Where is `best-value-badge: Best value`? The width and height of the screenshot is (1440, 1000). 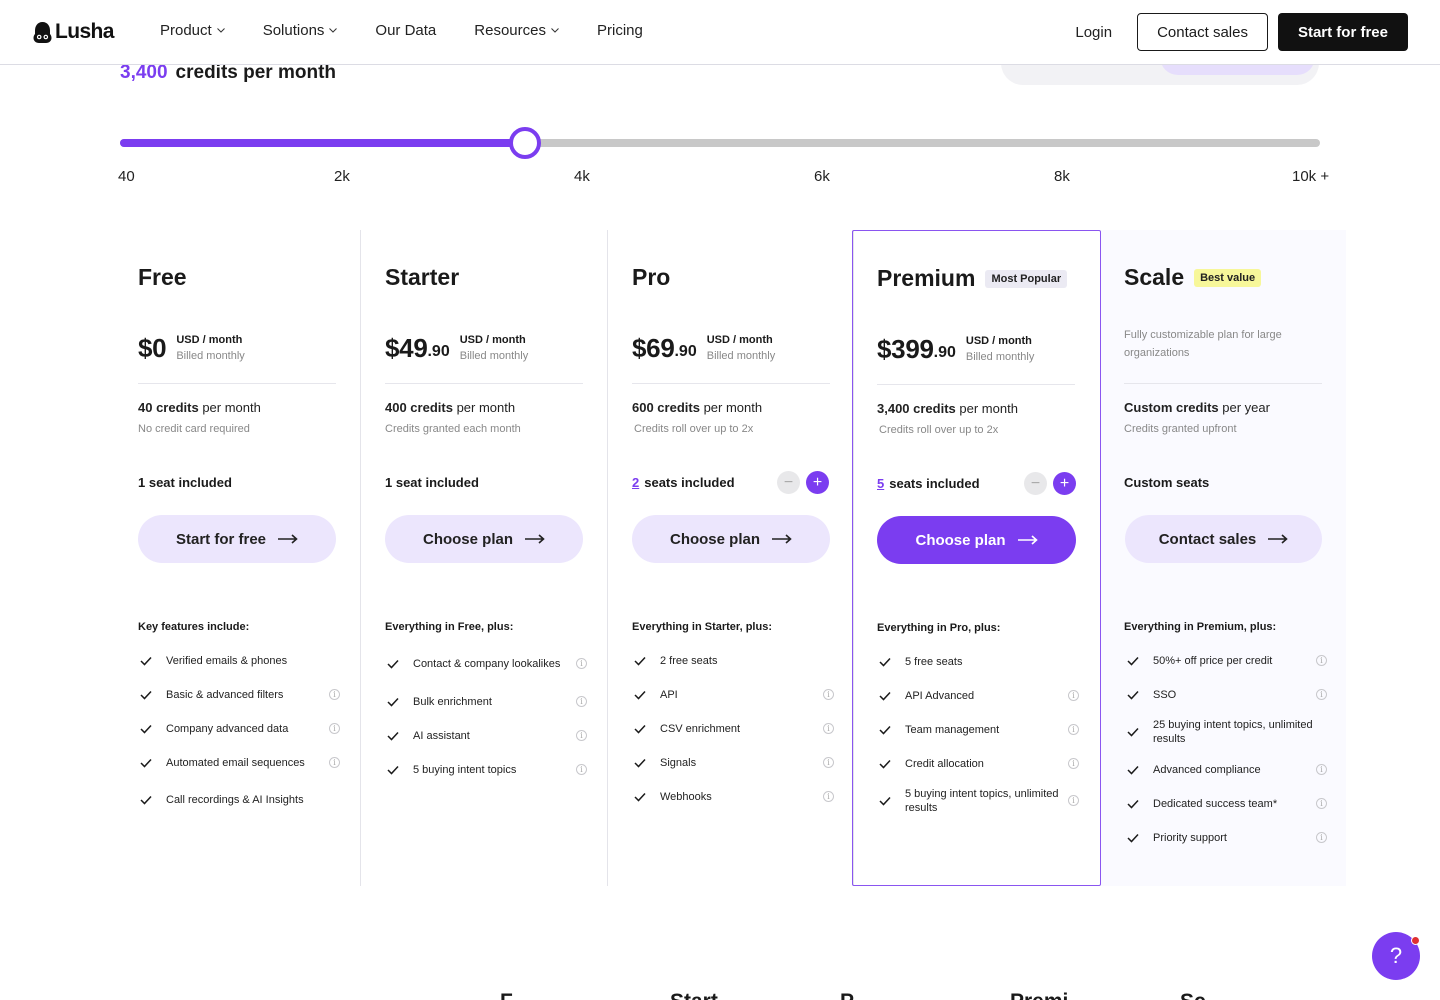 best-value-badge: Best value is located at coordinates (1228, 277).